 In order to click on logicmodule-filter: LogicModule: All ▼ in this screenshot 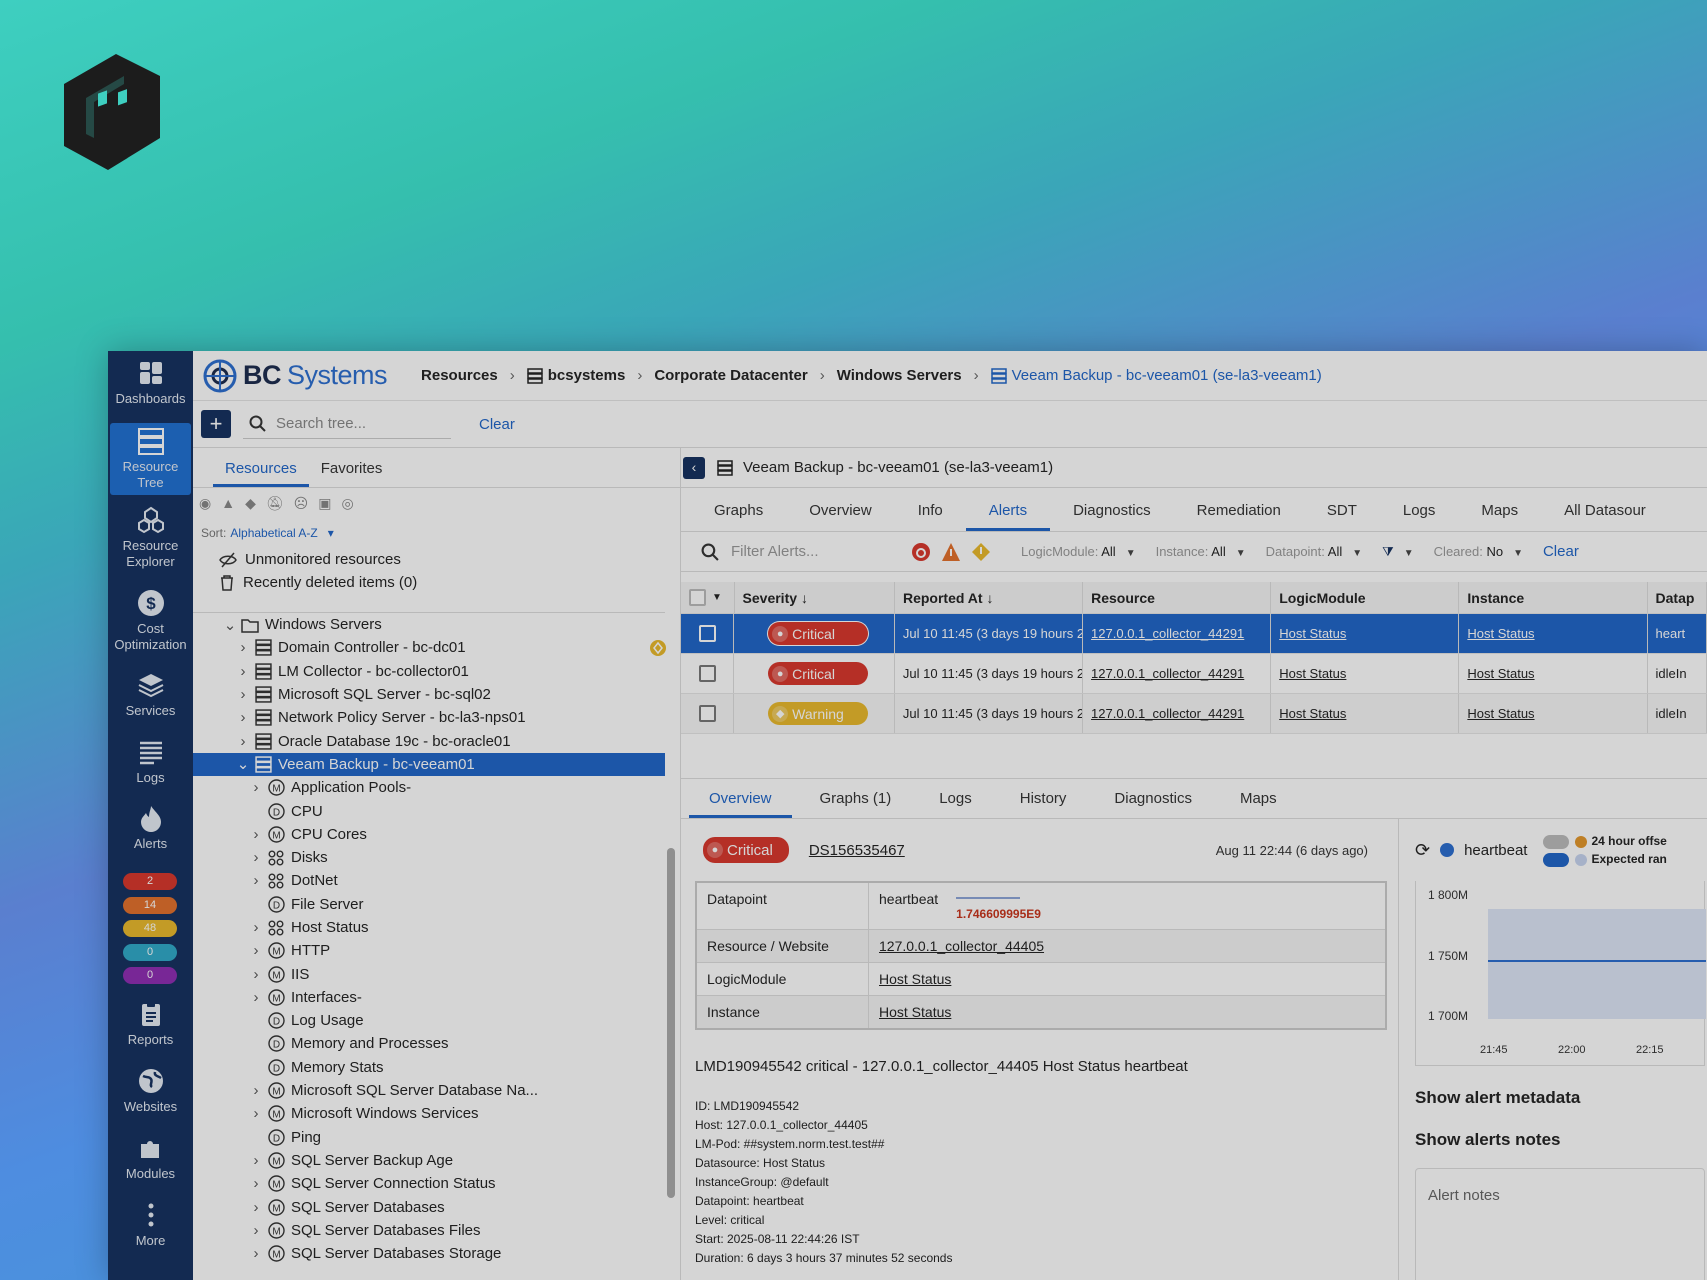, I will do `click(1078, 551)`.